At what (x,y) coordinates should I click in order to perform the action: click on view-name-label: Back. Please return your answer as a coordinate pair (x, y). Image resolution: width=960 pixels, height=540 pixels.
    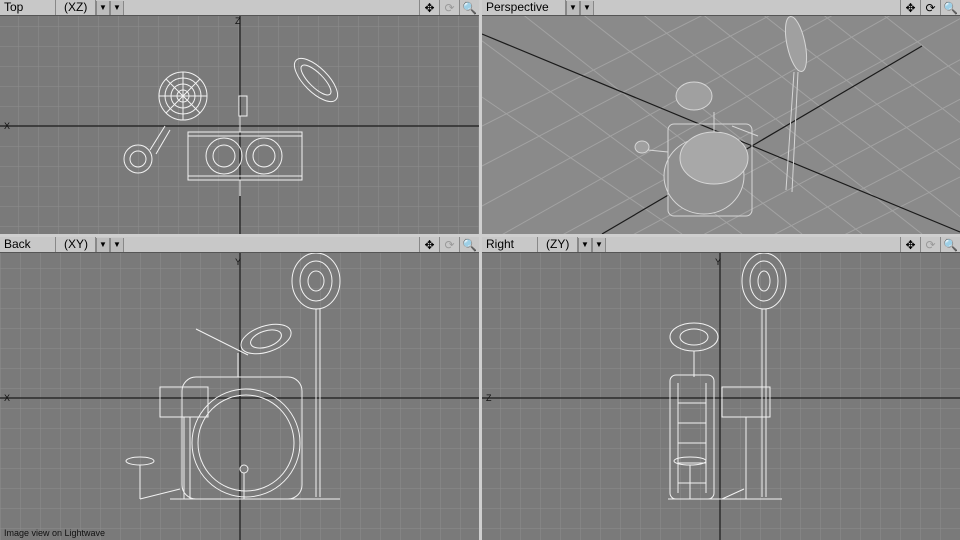
    Looking at the image, I should click on (28, 244).